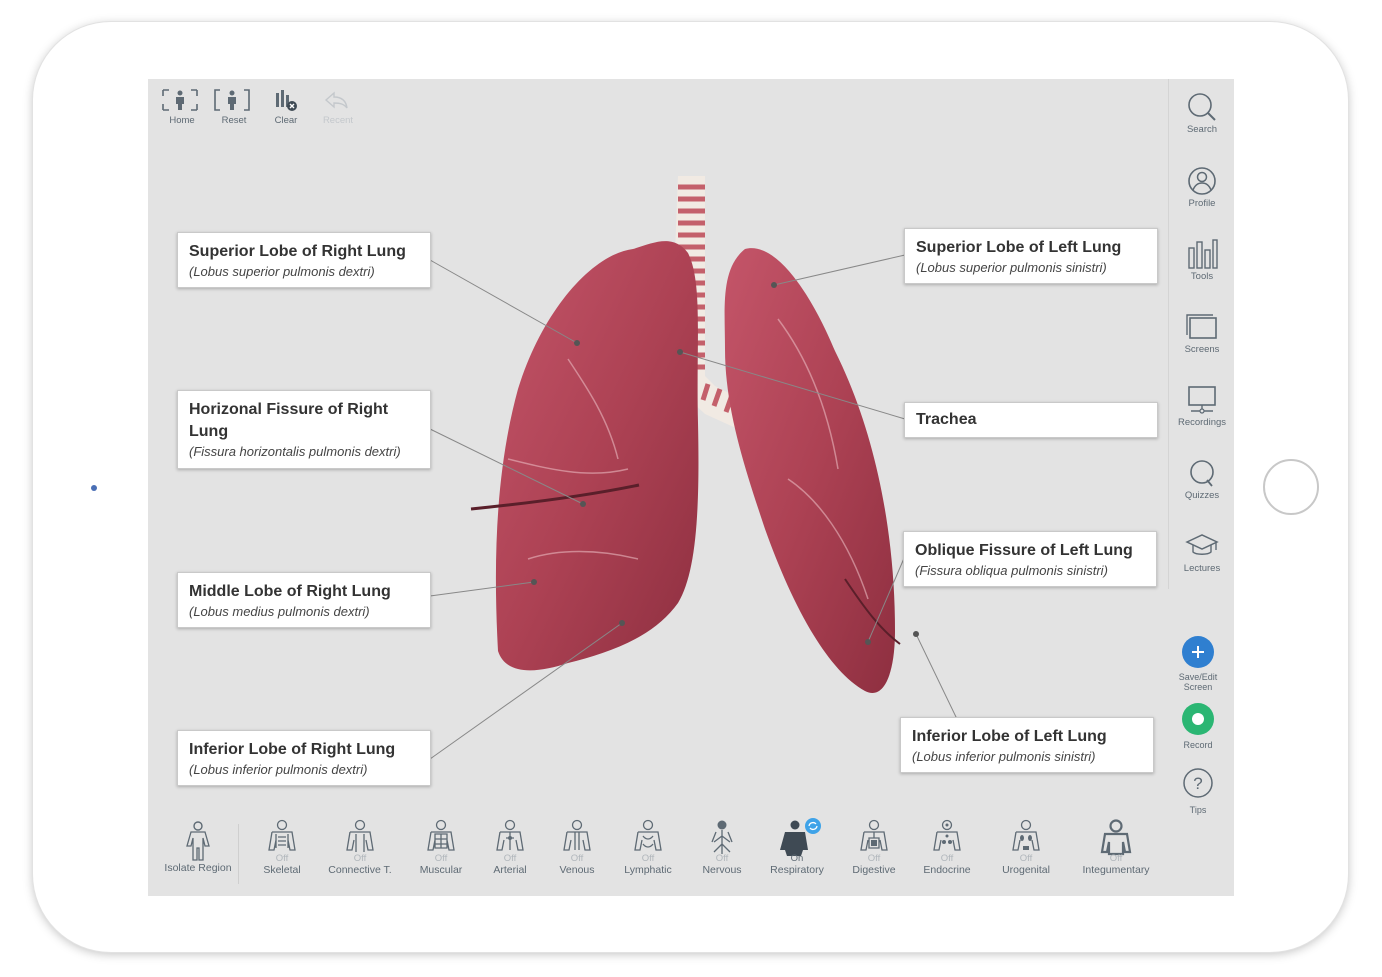 This screenshot has height=977, width=1382. Describe the element at coordinates (1202, 129) in the screenshot. I see `search-label: Search` at that location.